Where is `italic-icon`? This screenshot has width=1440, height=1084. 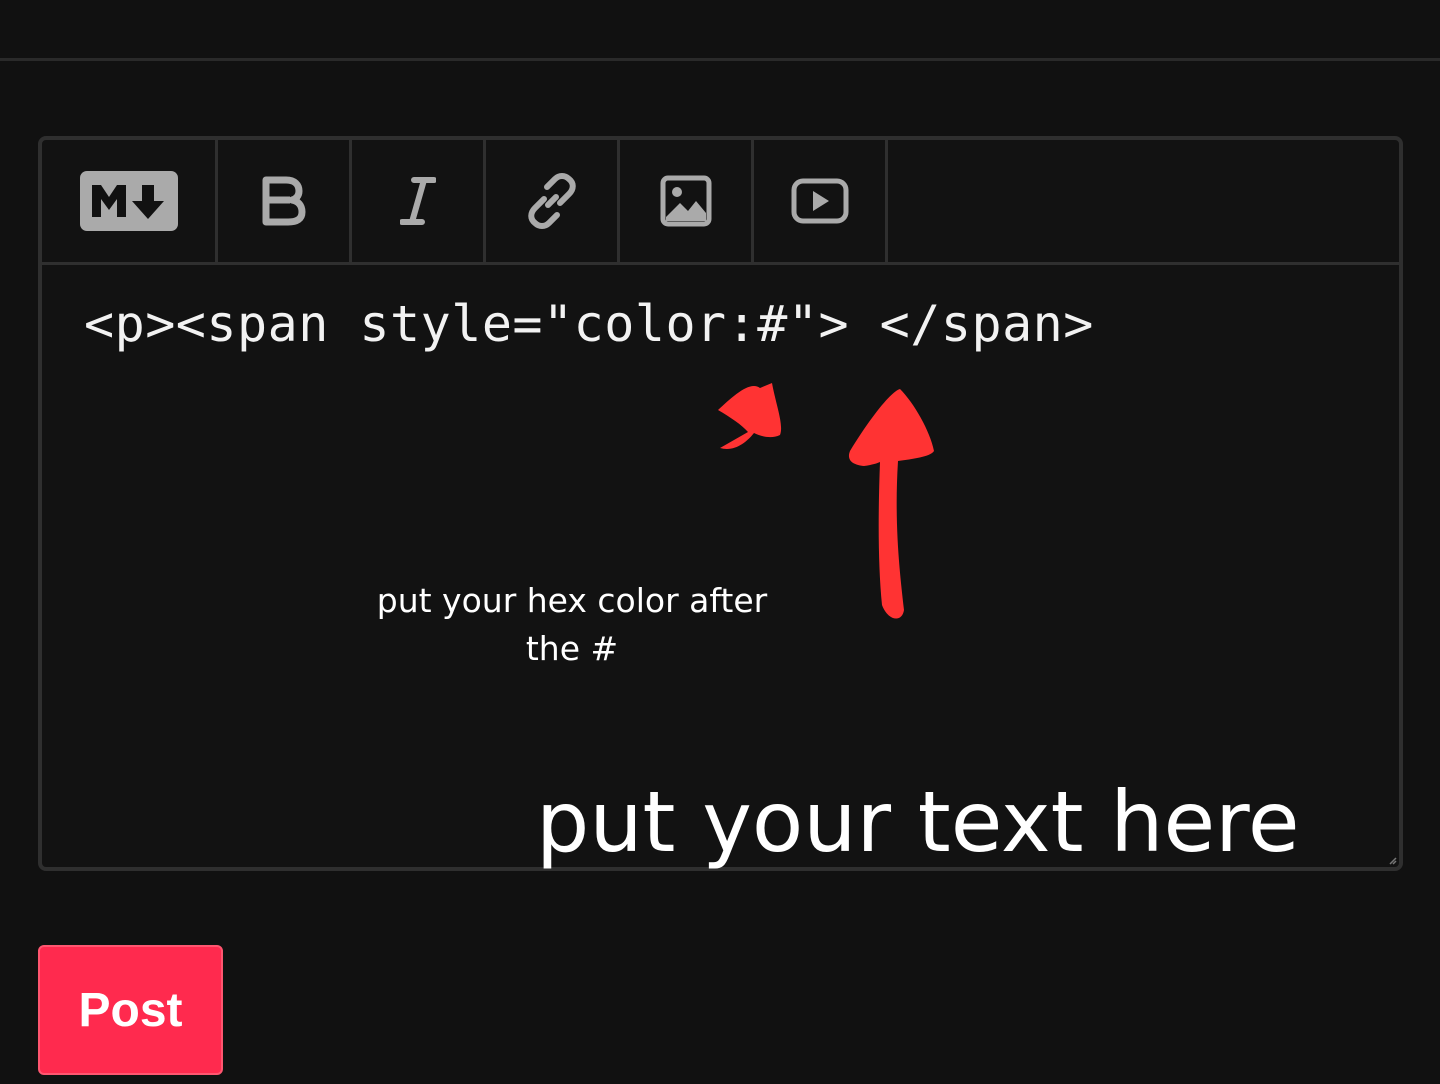 italic-icon is located at coordinates (417, 201).